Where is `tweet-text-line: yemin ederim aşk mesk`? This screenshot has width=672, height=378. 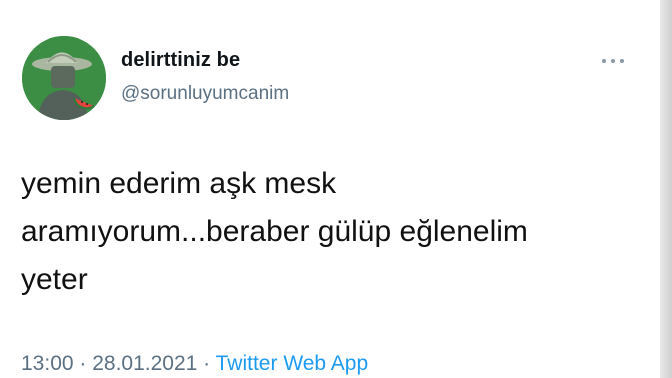
tweet-text-line: yemin ederim aşk mesk is located at coordinates (179, 183).